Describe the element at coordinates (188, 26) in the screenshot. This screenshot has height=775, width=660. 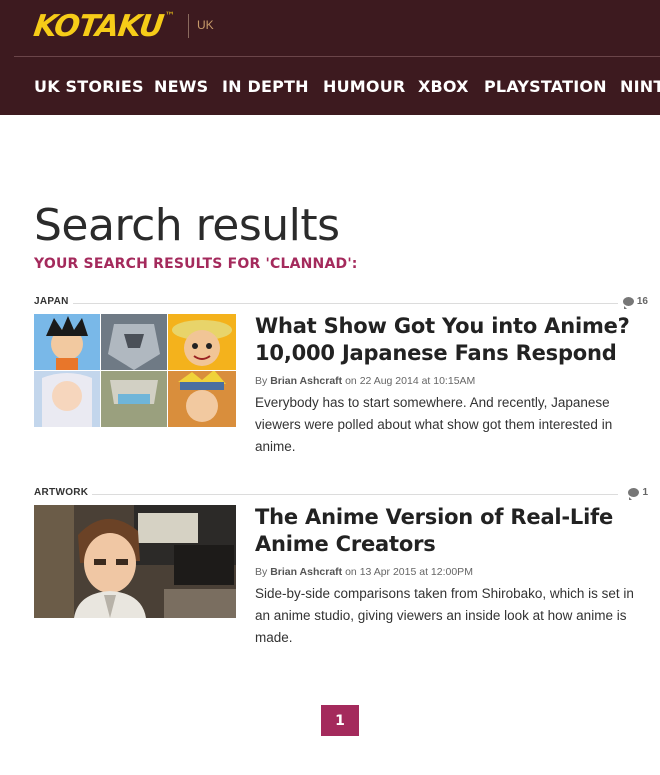
I see `logo-divider` at that location.